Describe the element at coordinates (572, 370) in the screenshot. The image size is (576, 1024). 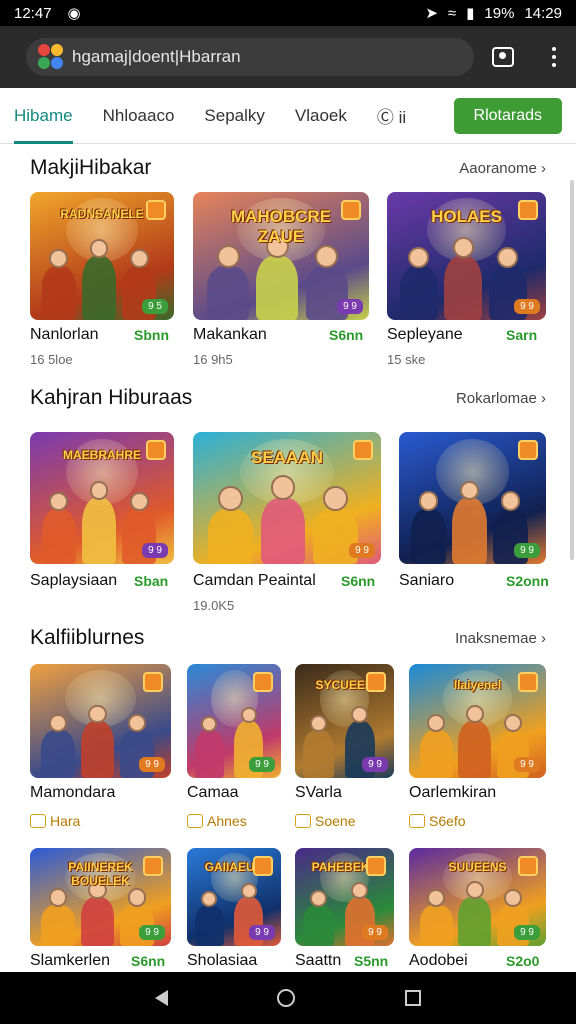
I see `scrollbar` at that location.